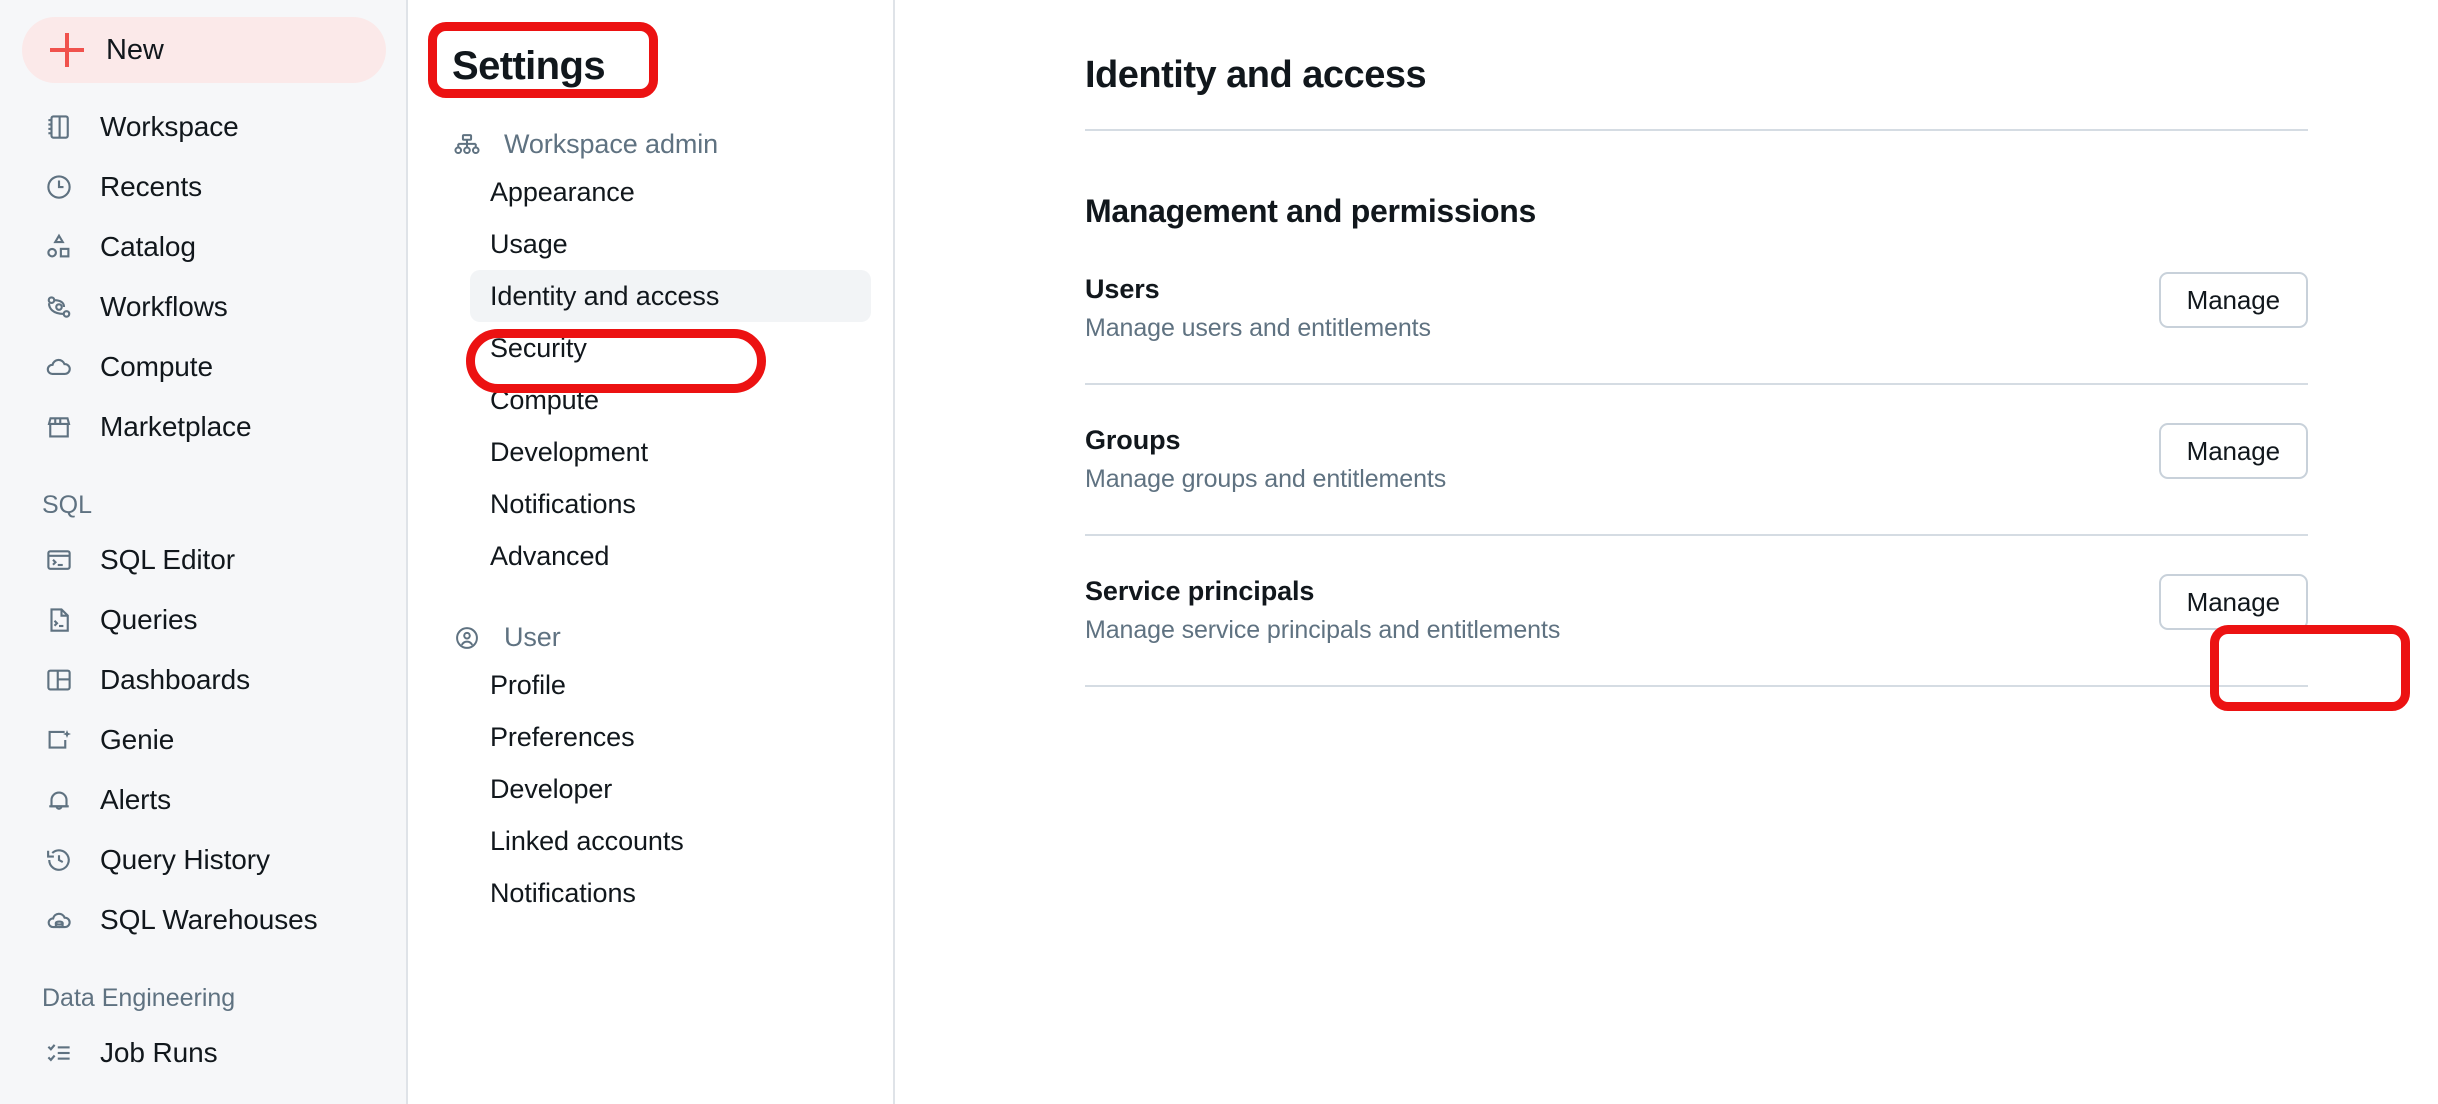 The image size is (2438, 1104). I want to click on workspace-icon, so click(59, 127).